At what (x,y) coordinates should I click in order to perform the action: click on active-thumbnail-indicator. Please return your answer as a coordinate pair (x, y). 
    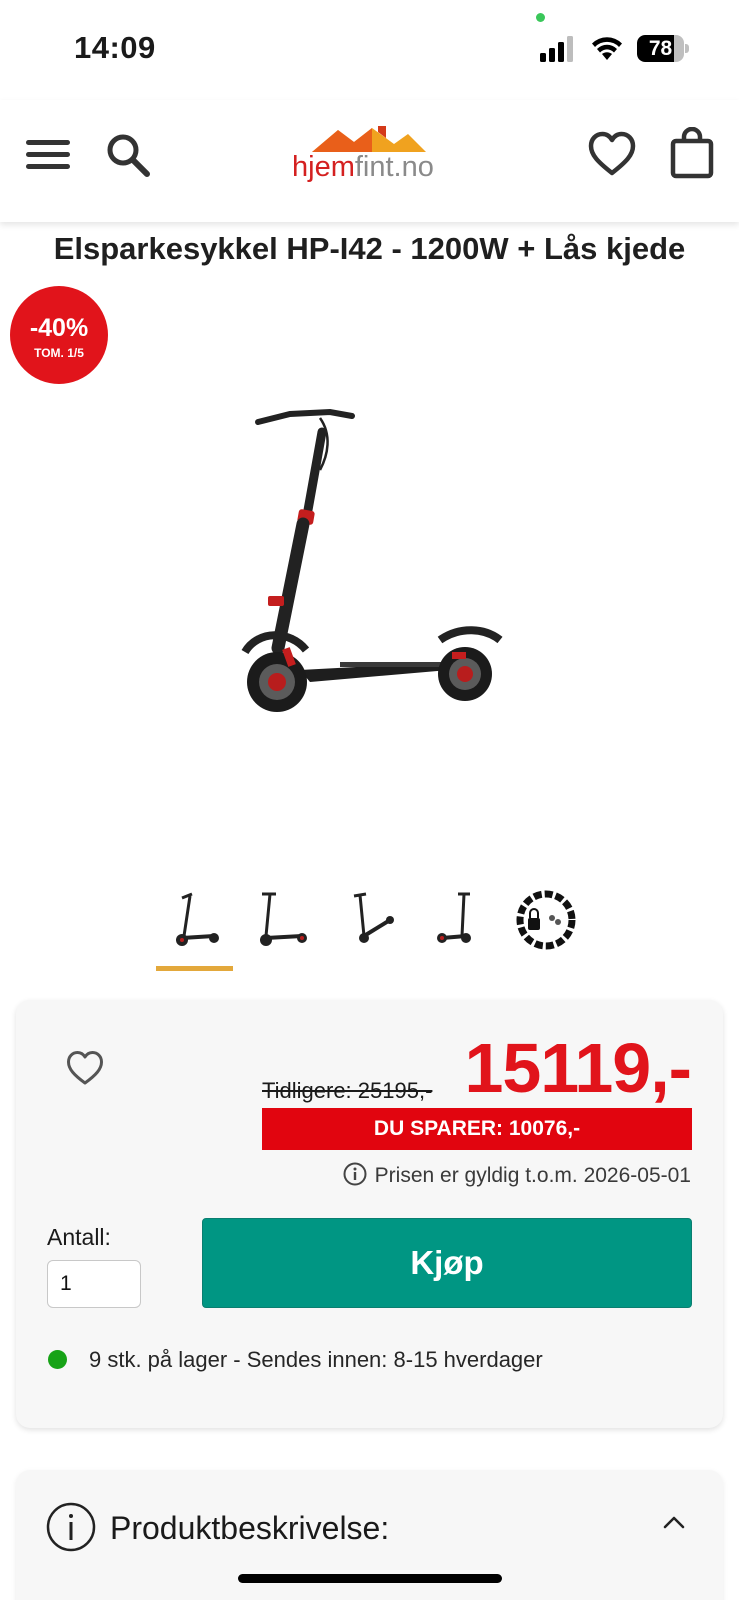
    Looking at the image, I should click on (194, 968).